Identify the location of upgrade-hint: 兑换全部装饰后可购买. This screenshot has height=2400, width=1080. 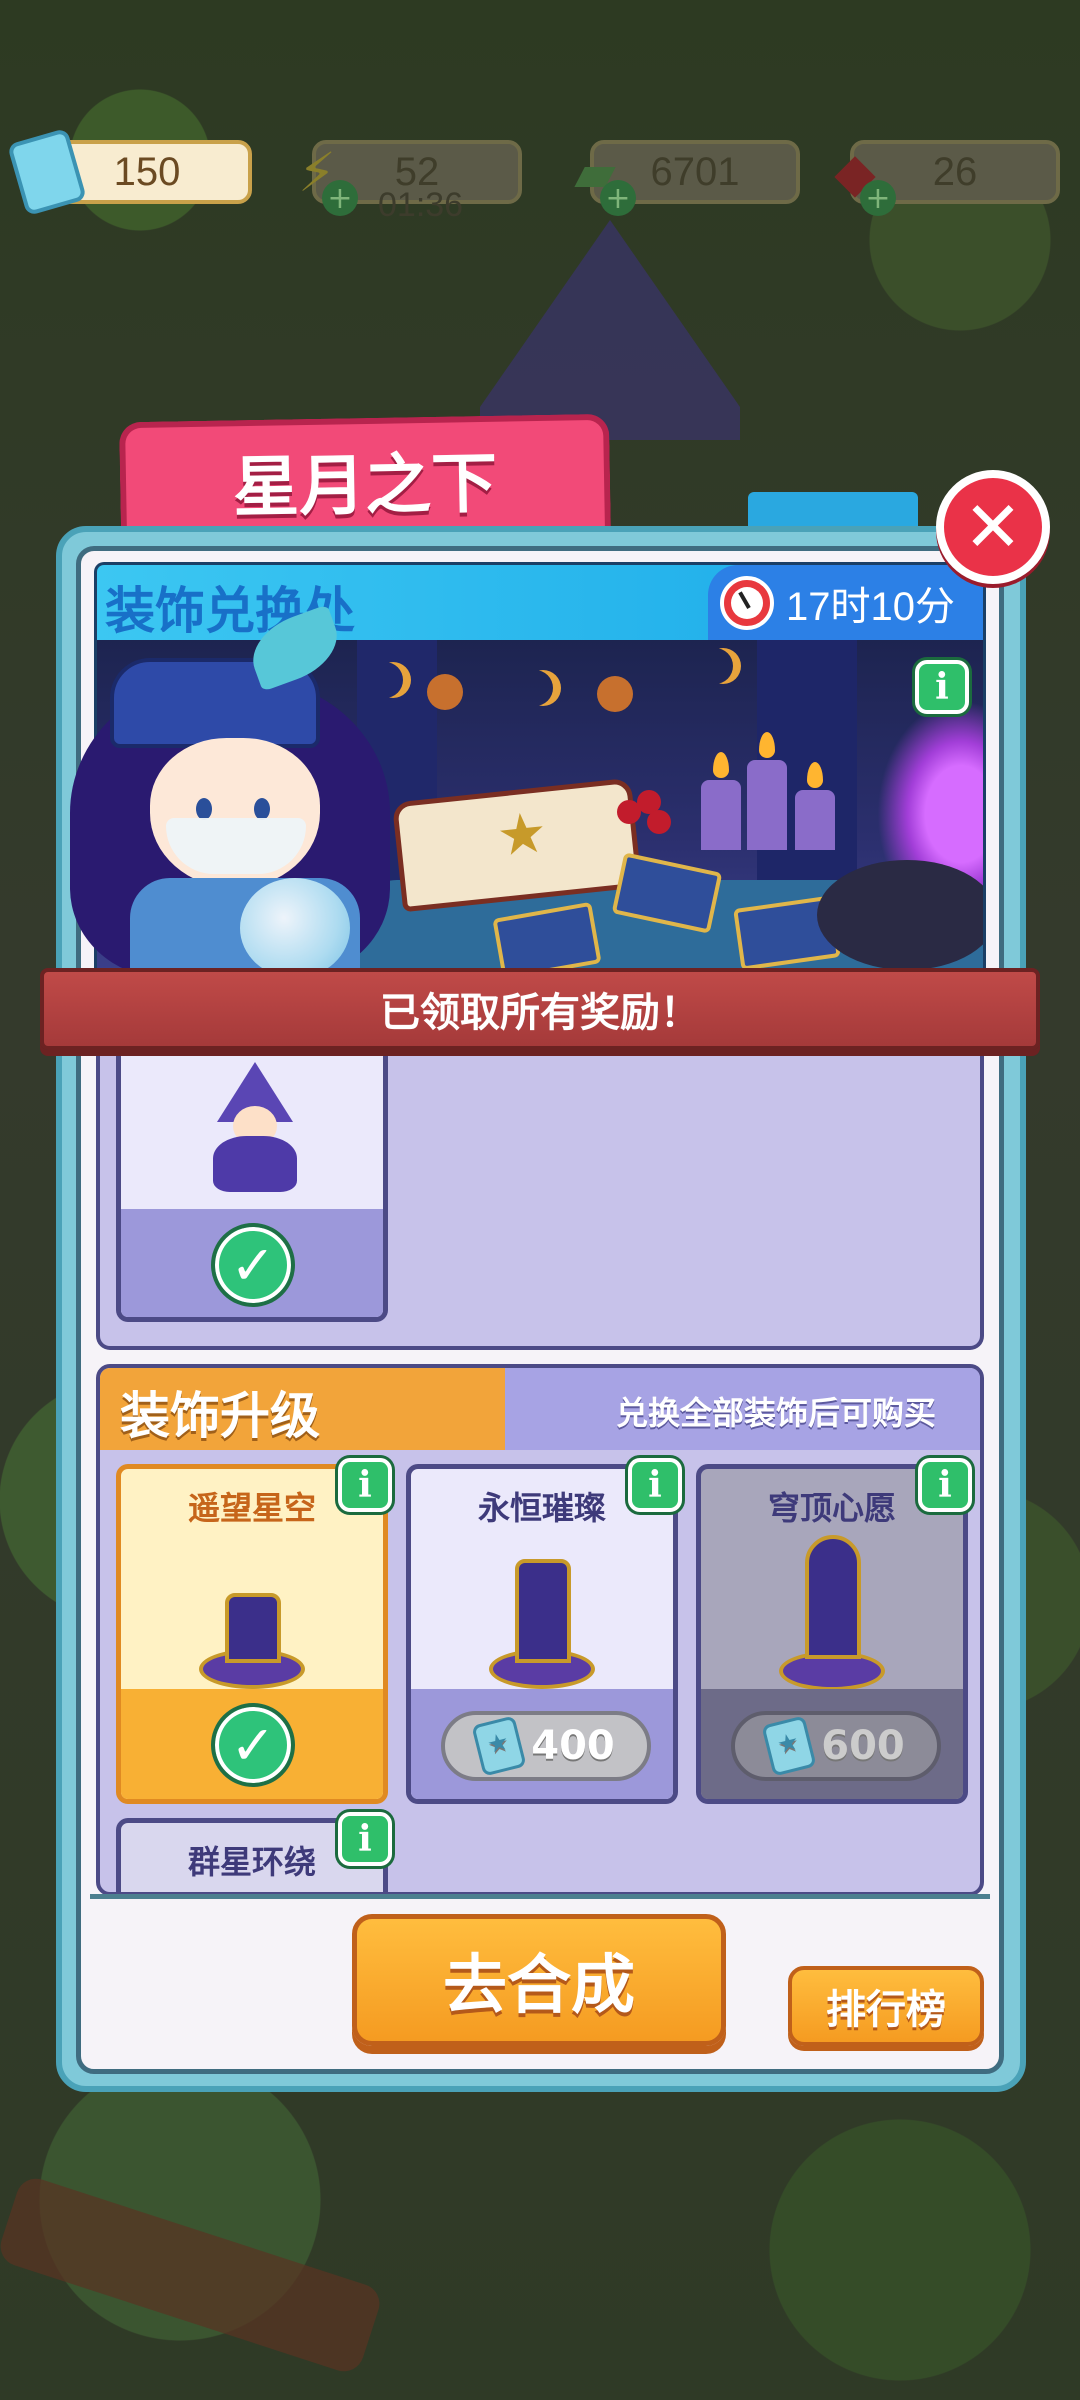
(775, 1413).